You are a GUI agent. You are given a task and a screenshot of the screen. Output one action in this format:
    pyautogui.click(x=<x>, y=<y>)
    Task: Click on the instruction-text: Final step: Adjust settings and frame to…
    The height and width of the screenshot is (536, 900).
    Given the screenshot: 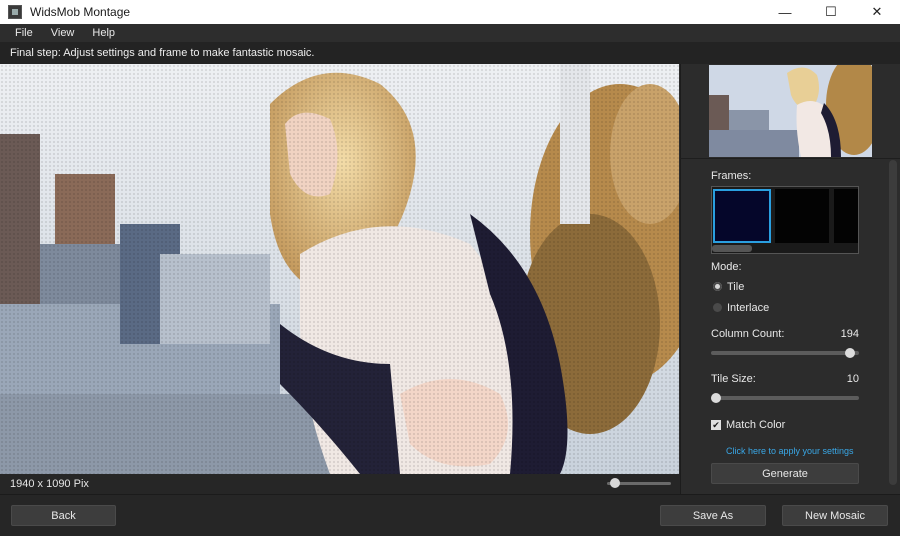 What is the action you would take?
    pyautogui.click(x=450, y=53)
    